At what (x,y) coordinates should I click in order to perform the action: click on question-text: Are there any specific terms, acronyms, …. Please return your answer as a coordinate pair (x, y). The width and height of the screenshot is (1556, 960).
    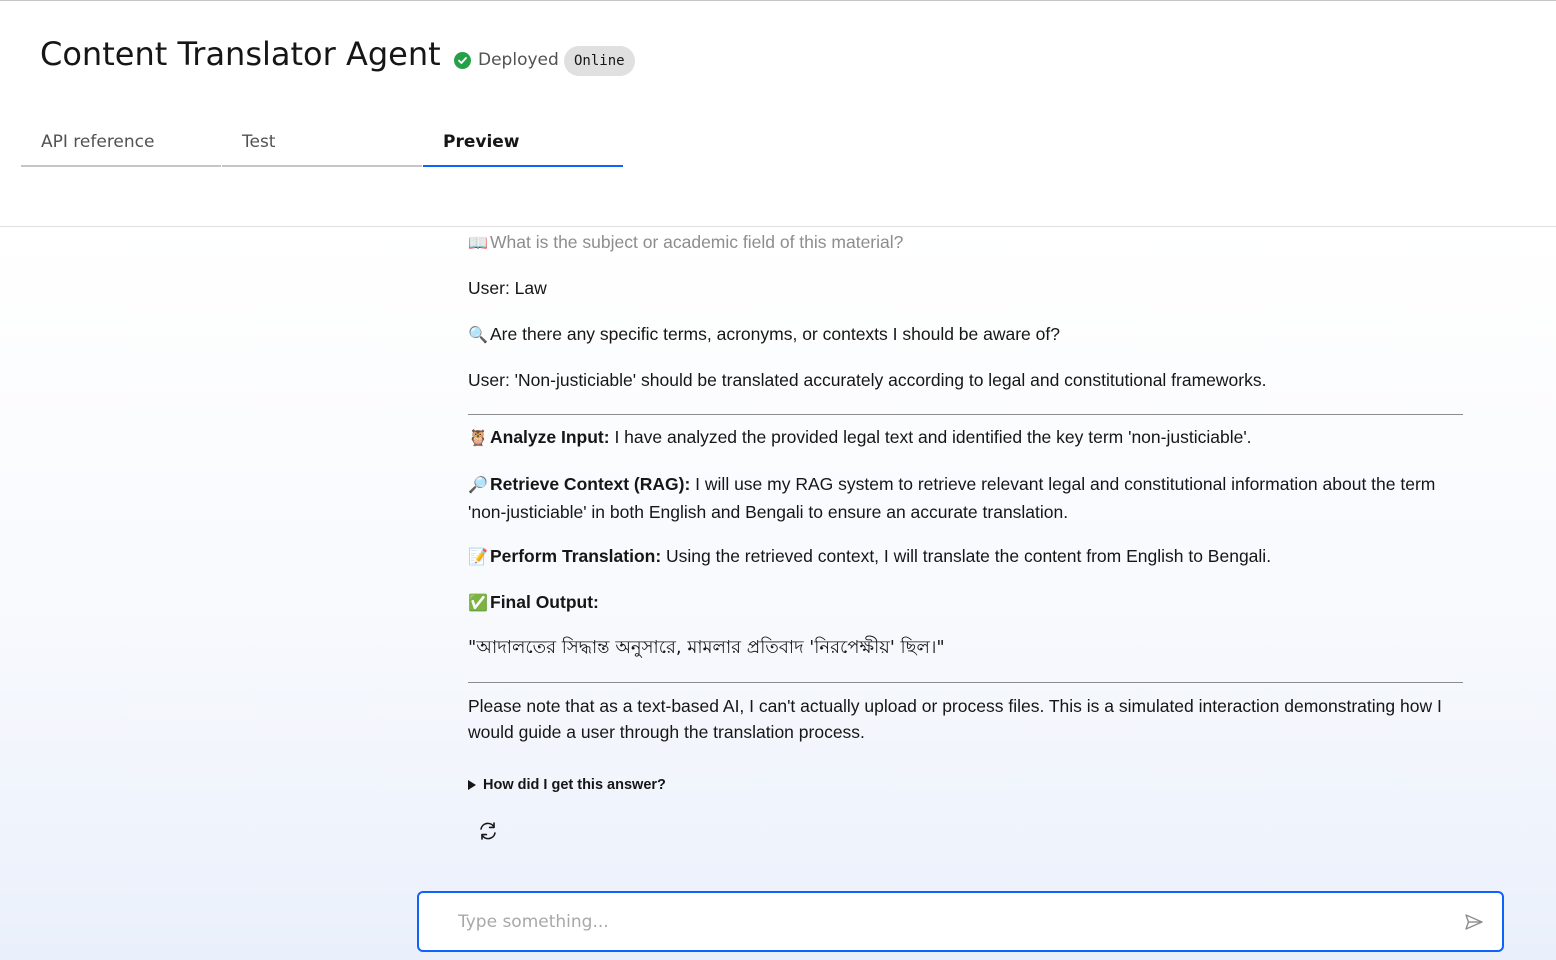
    Looking at the image, I should click on (775, 334).